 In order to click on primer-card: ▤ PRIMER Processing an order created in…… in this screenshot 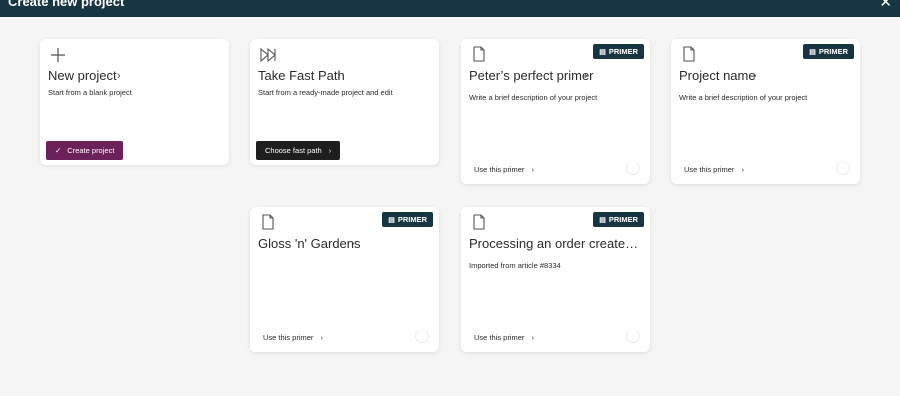, I will do `click(555, 279)`.